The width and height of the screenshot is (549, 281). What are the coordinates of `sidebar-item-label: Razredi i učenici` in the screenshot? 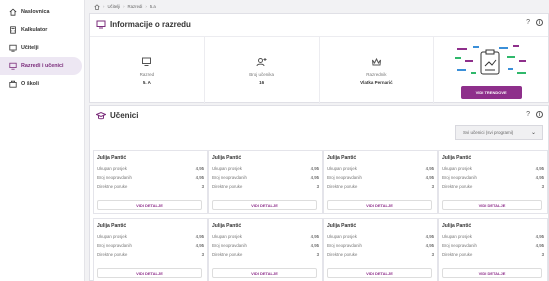 It's located at (42, 66).